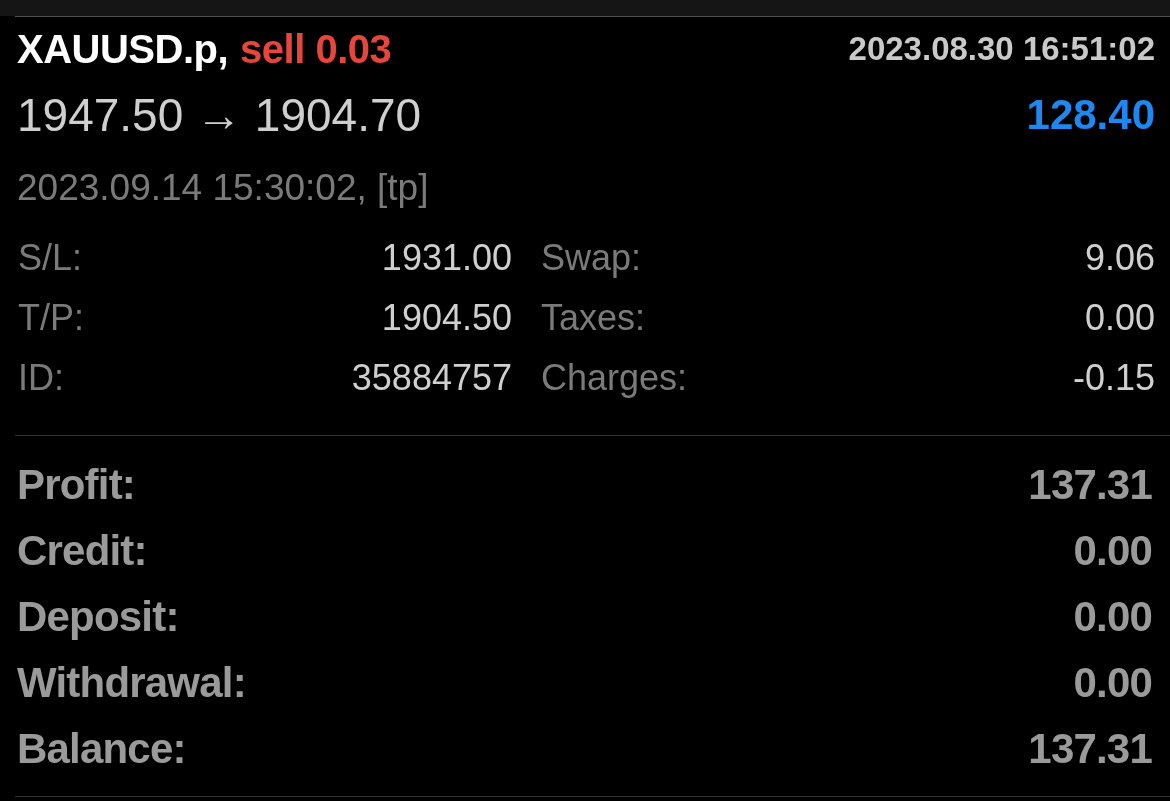 This screenshot has height=801, width=1170. What do you see at coordinates (446, 318) in the screenshot?
I see `detail-value: 1904.50` at bounding box center [446, 318].